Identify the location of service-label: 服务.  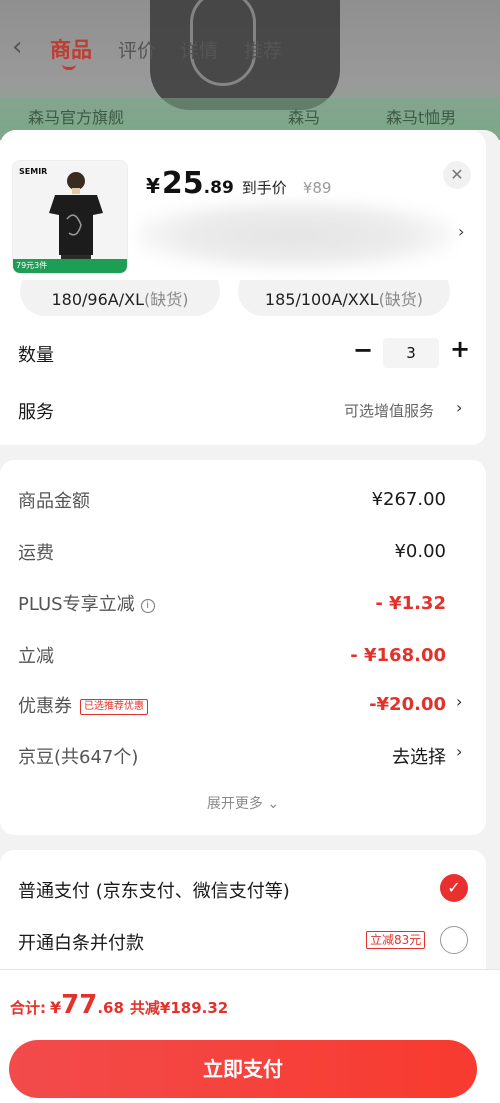
(36, 412).